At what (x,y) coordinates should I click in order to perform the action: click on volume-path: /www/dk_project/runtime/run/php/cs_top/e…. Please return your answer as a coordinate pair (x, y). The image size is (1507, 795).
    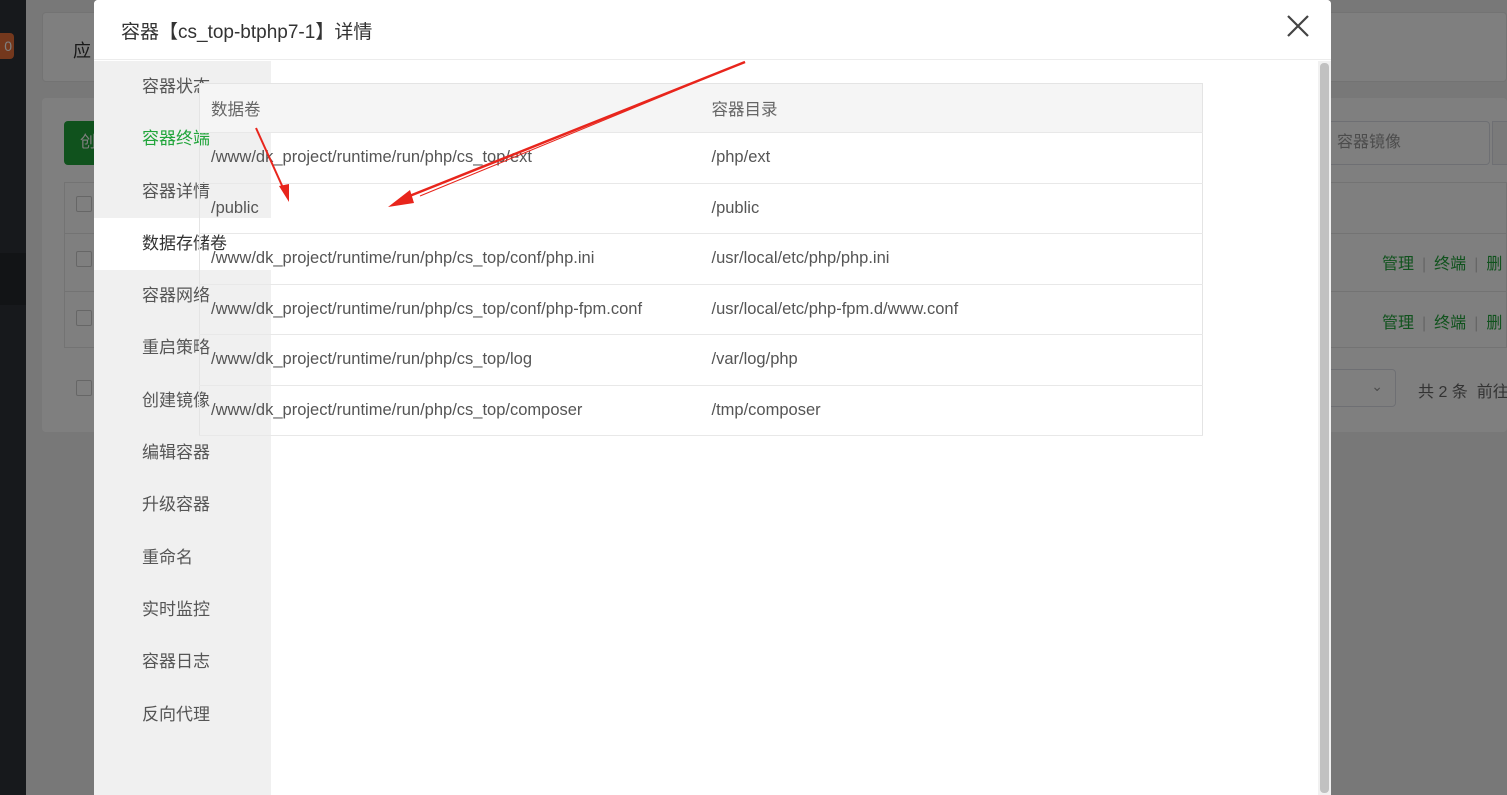
    Looking at the image, I should click on (450, 158).